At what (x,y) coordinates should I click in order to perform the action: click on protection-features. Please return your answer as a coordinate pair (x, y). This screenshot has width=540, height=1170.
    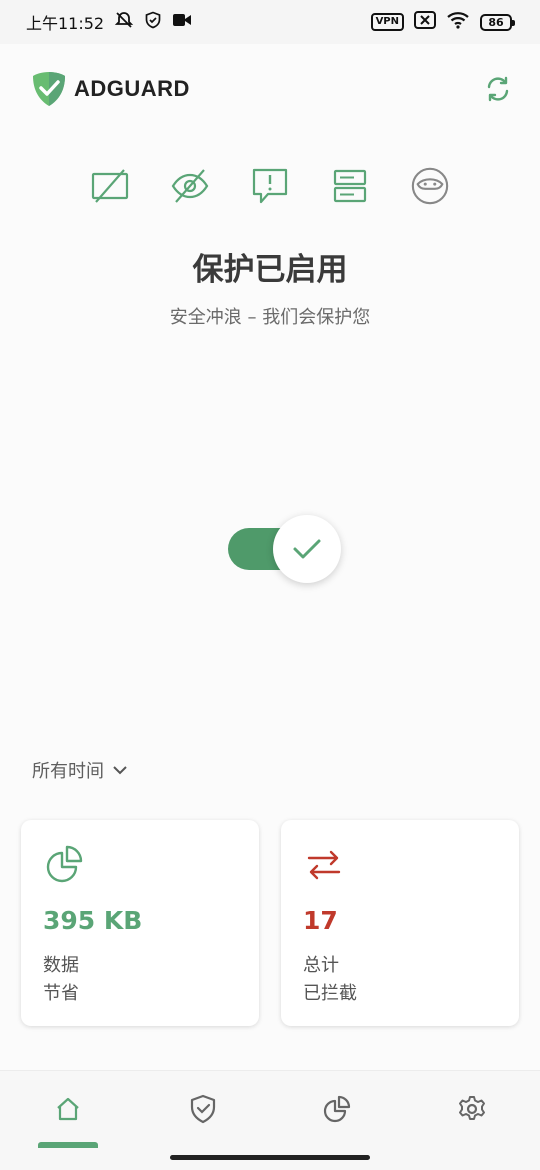
    Looking at the image, I should click on (270, 187).